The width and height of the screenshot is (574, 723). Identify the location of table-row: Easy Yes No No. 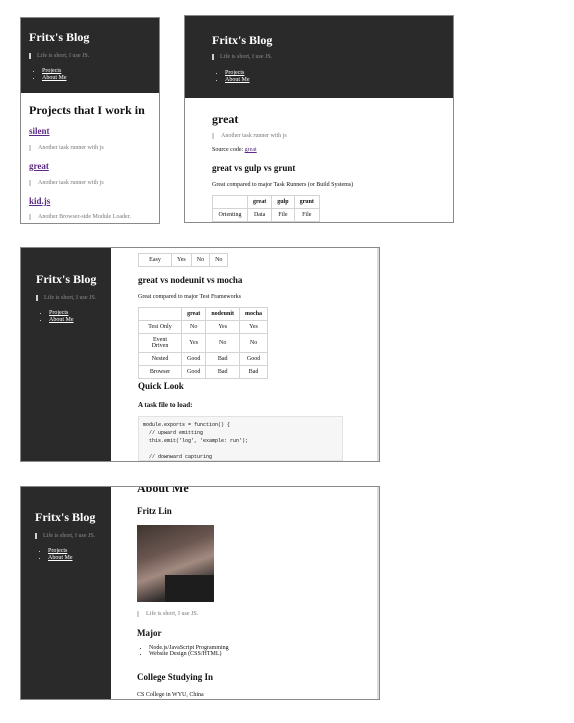
(183, 260).